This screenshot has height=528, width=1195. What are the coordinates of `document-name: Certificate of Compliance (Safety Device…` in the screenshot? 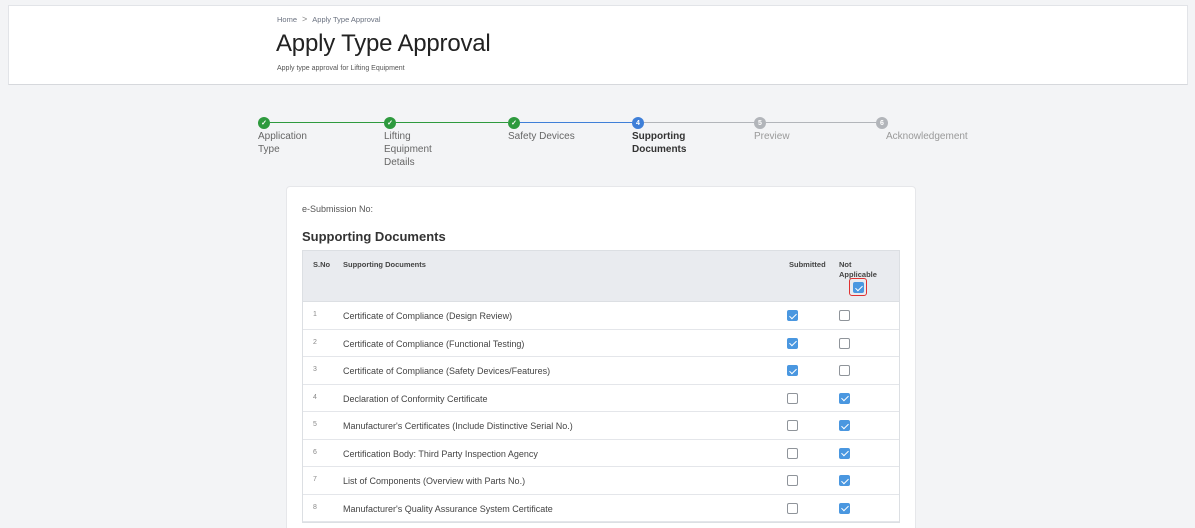 It's located at (447, 371).